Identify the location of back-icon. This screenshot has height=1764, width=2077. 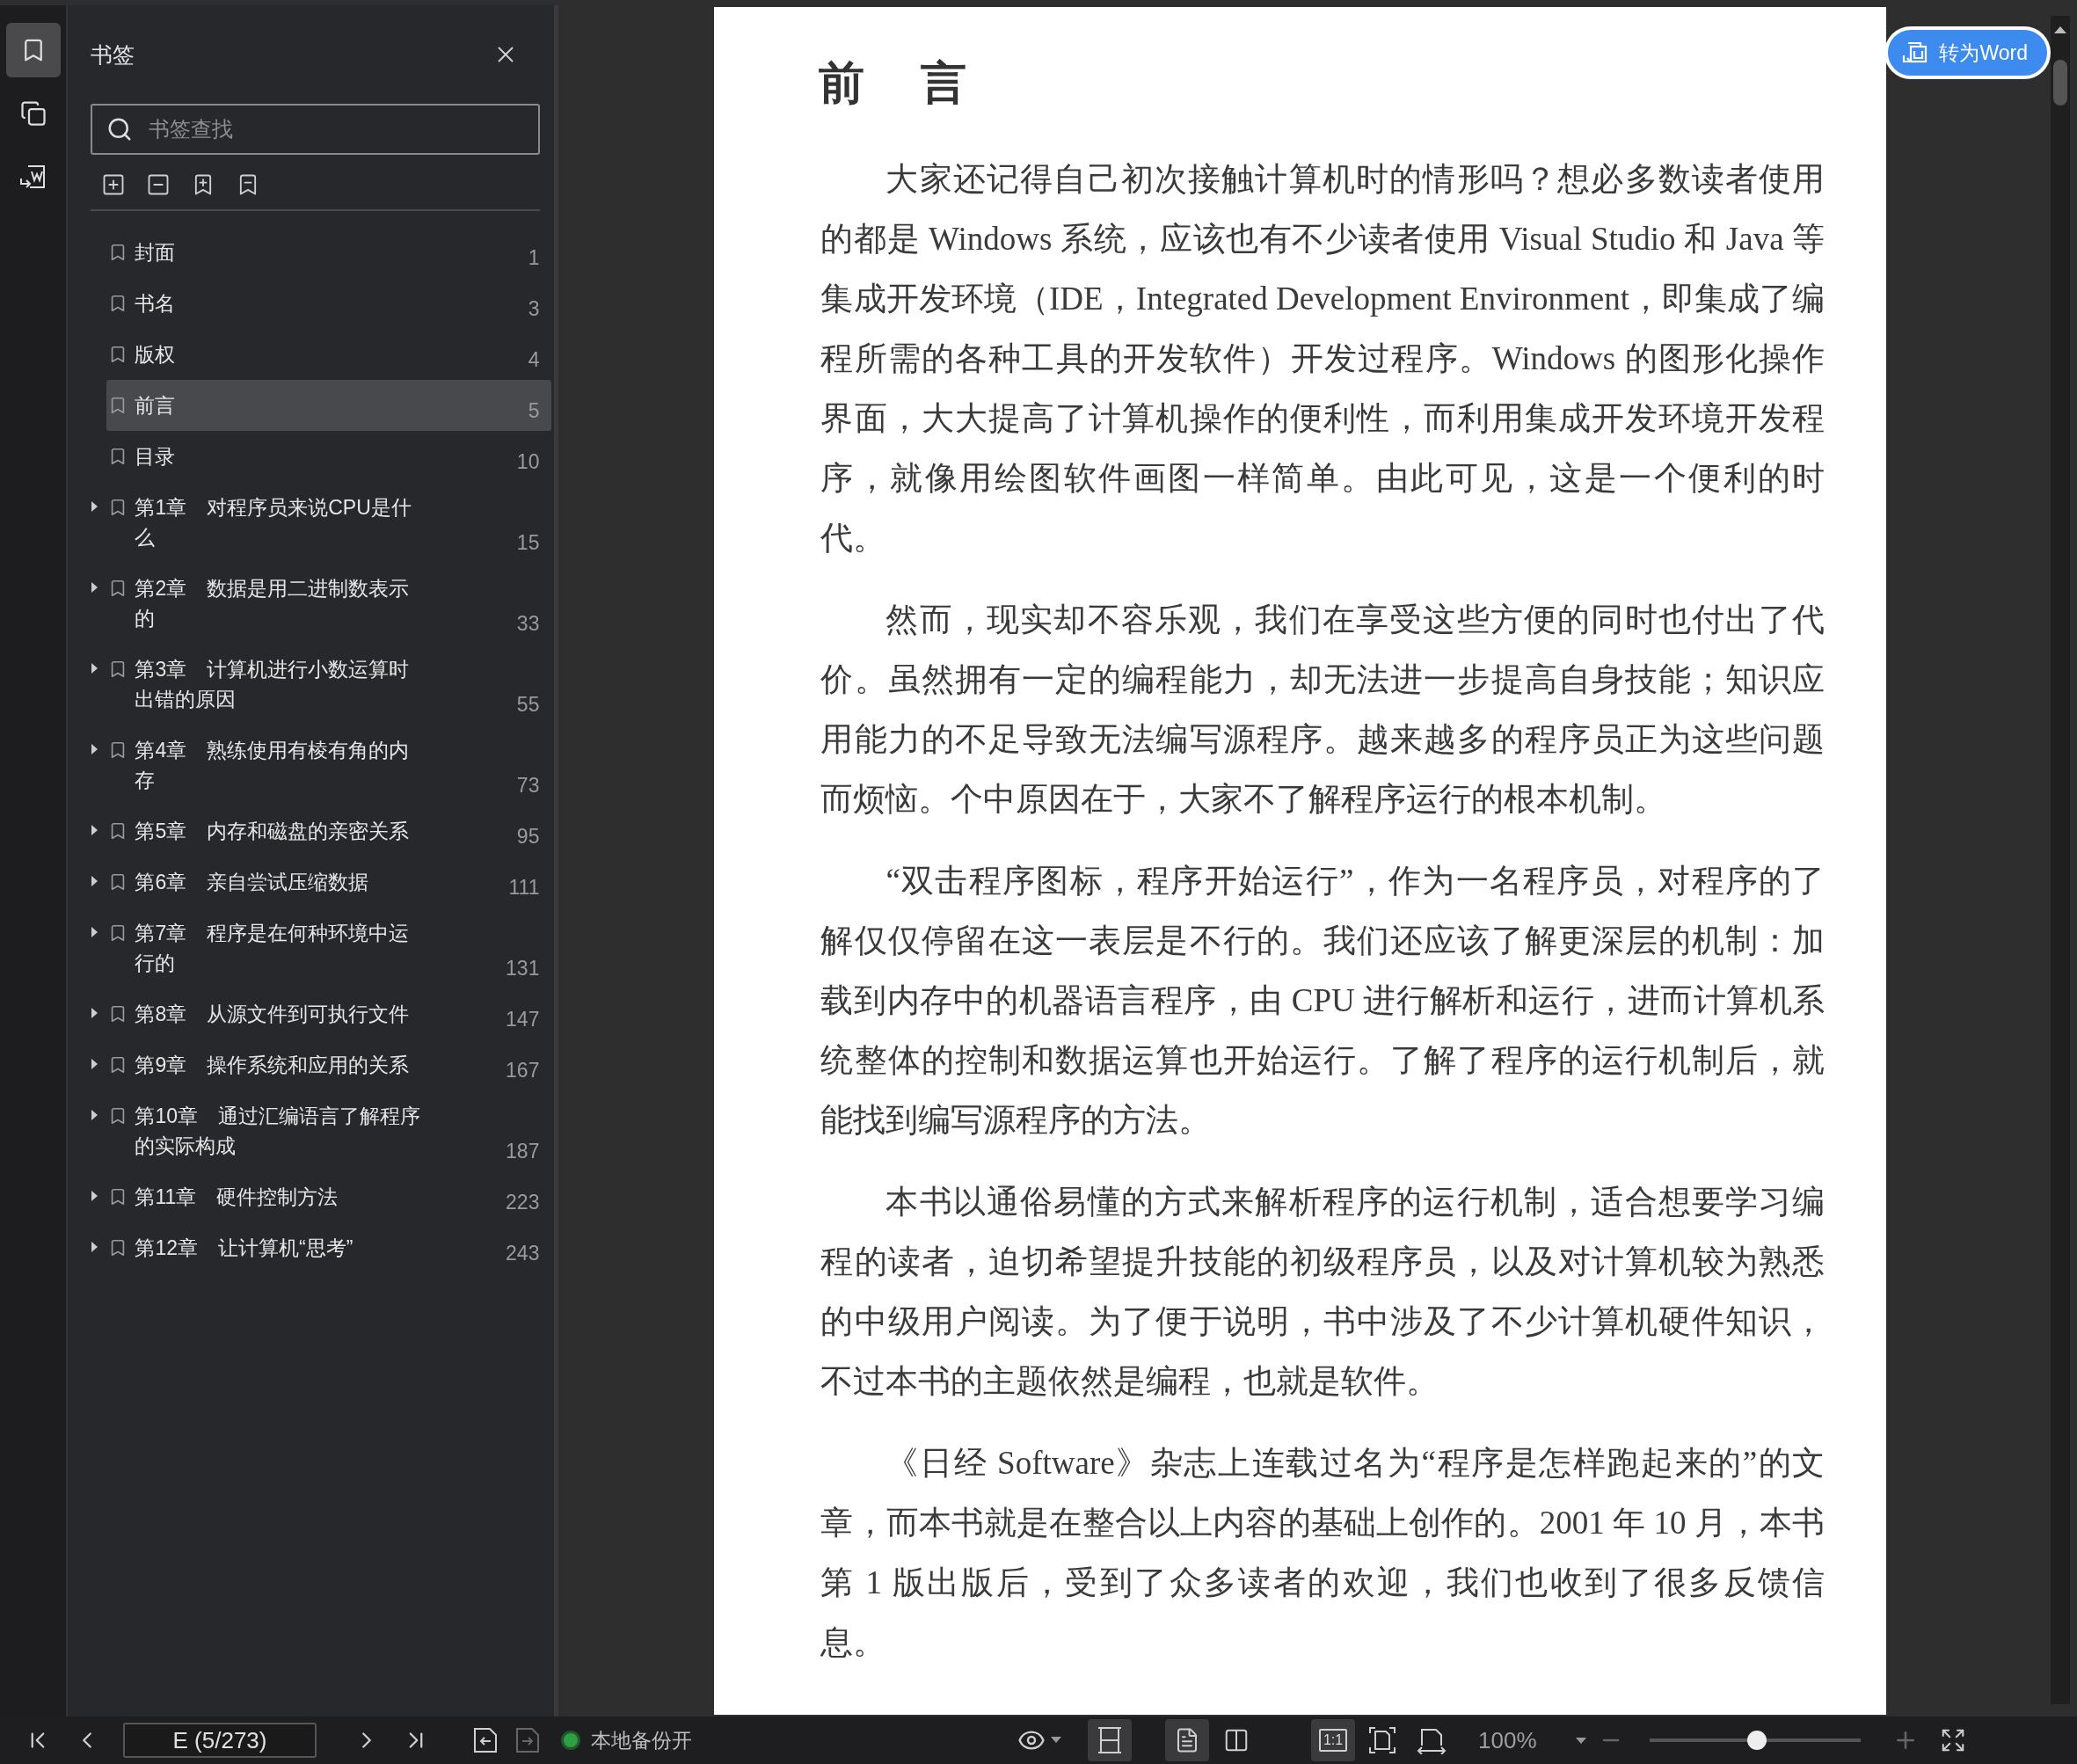
(485, 1740).